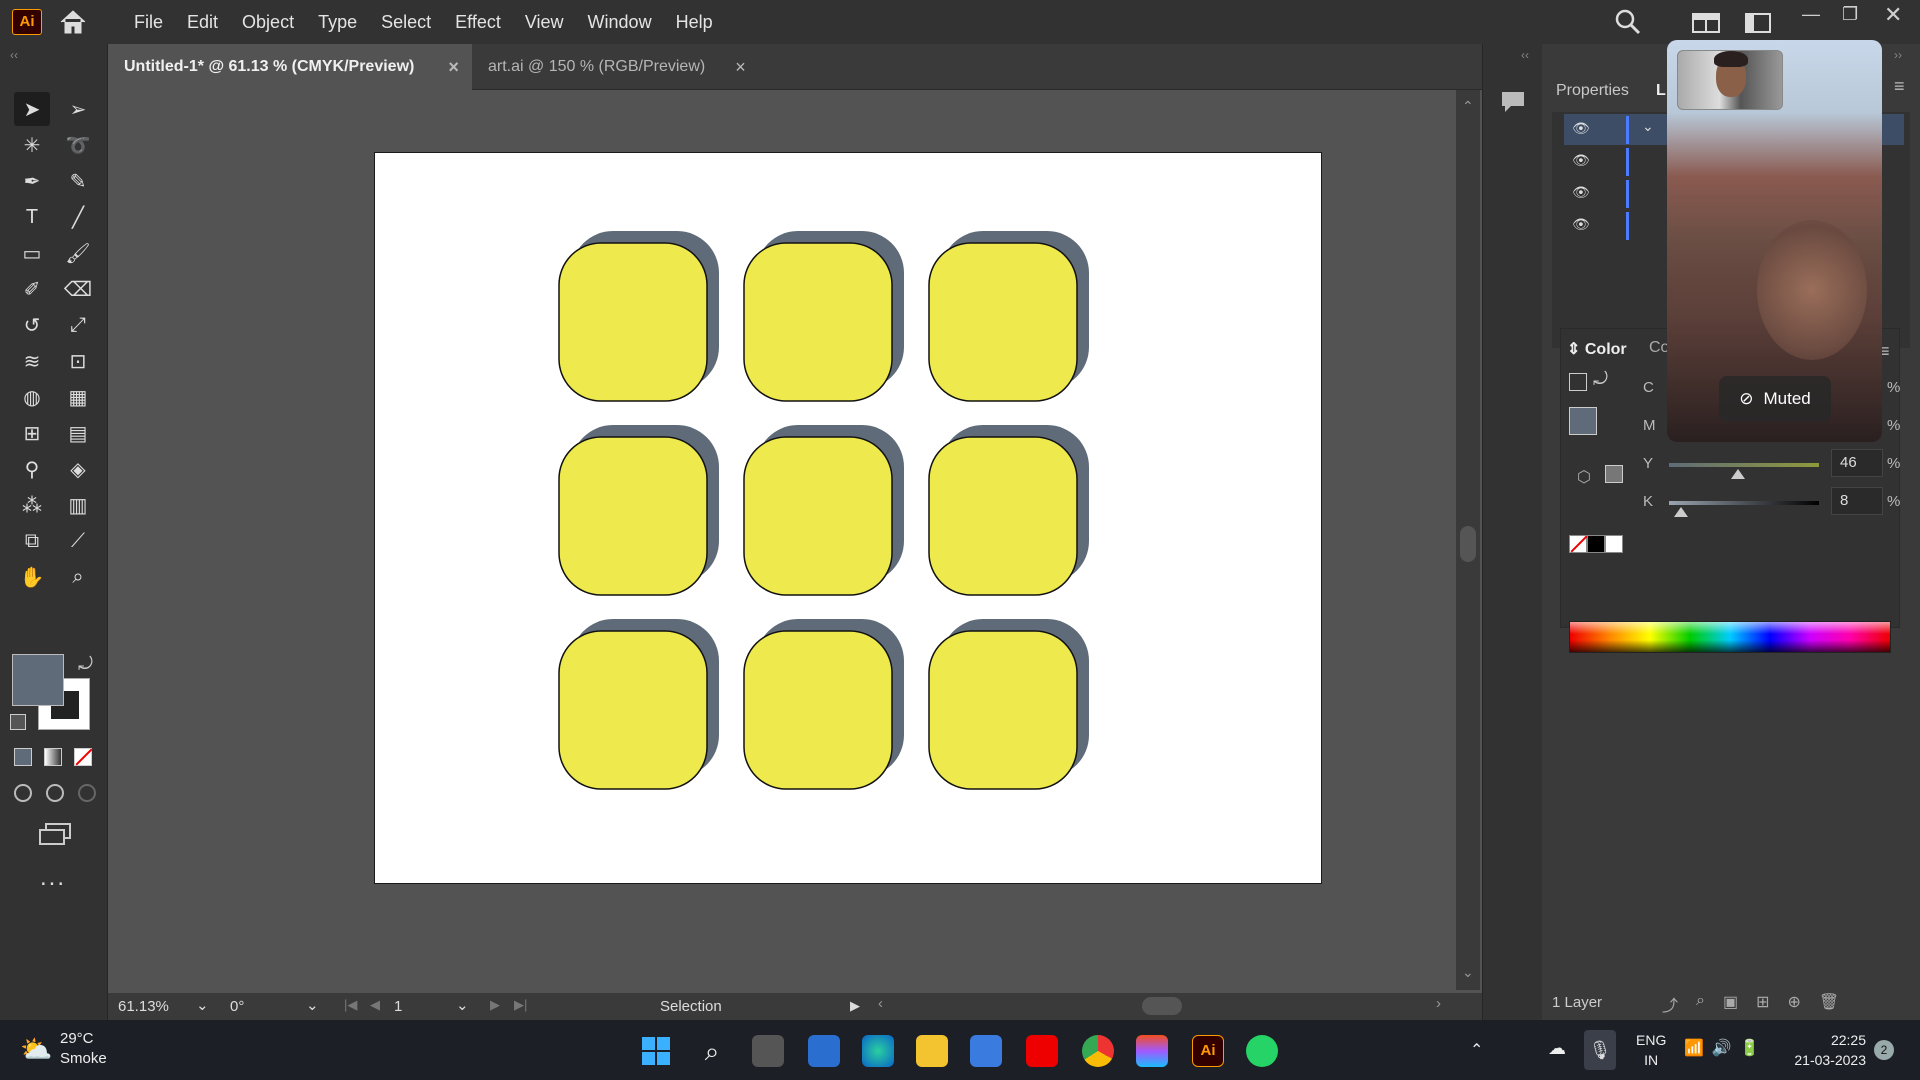 This screenshot has width=1920, height=1080. I want to click on export-icon: ⤴, so click(1670, 1004).